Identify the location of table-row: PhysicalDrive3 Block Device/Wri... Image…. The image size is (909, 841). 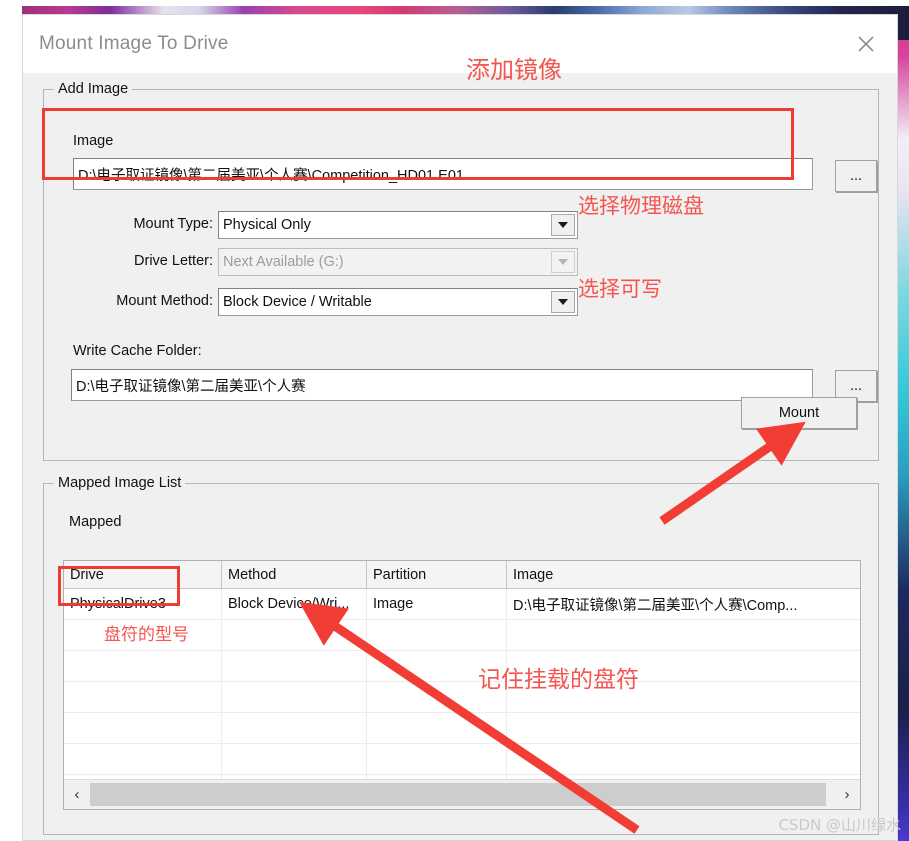
(462, 604).